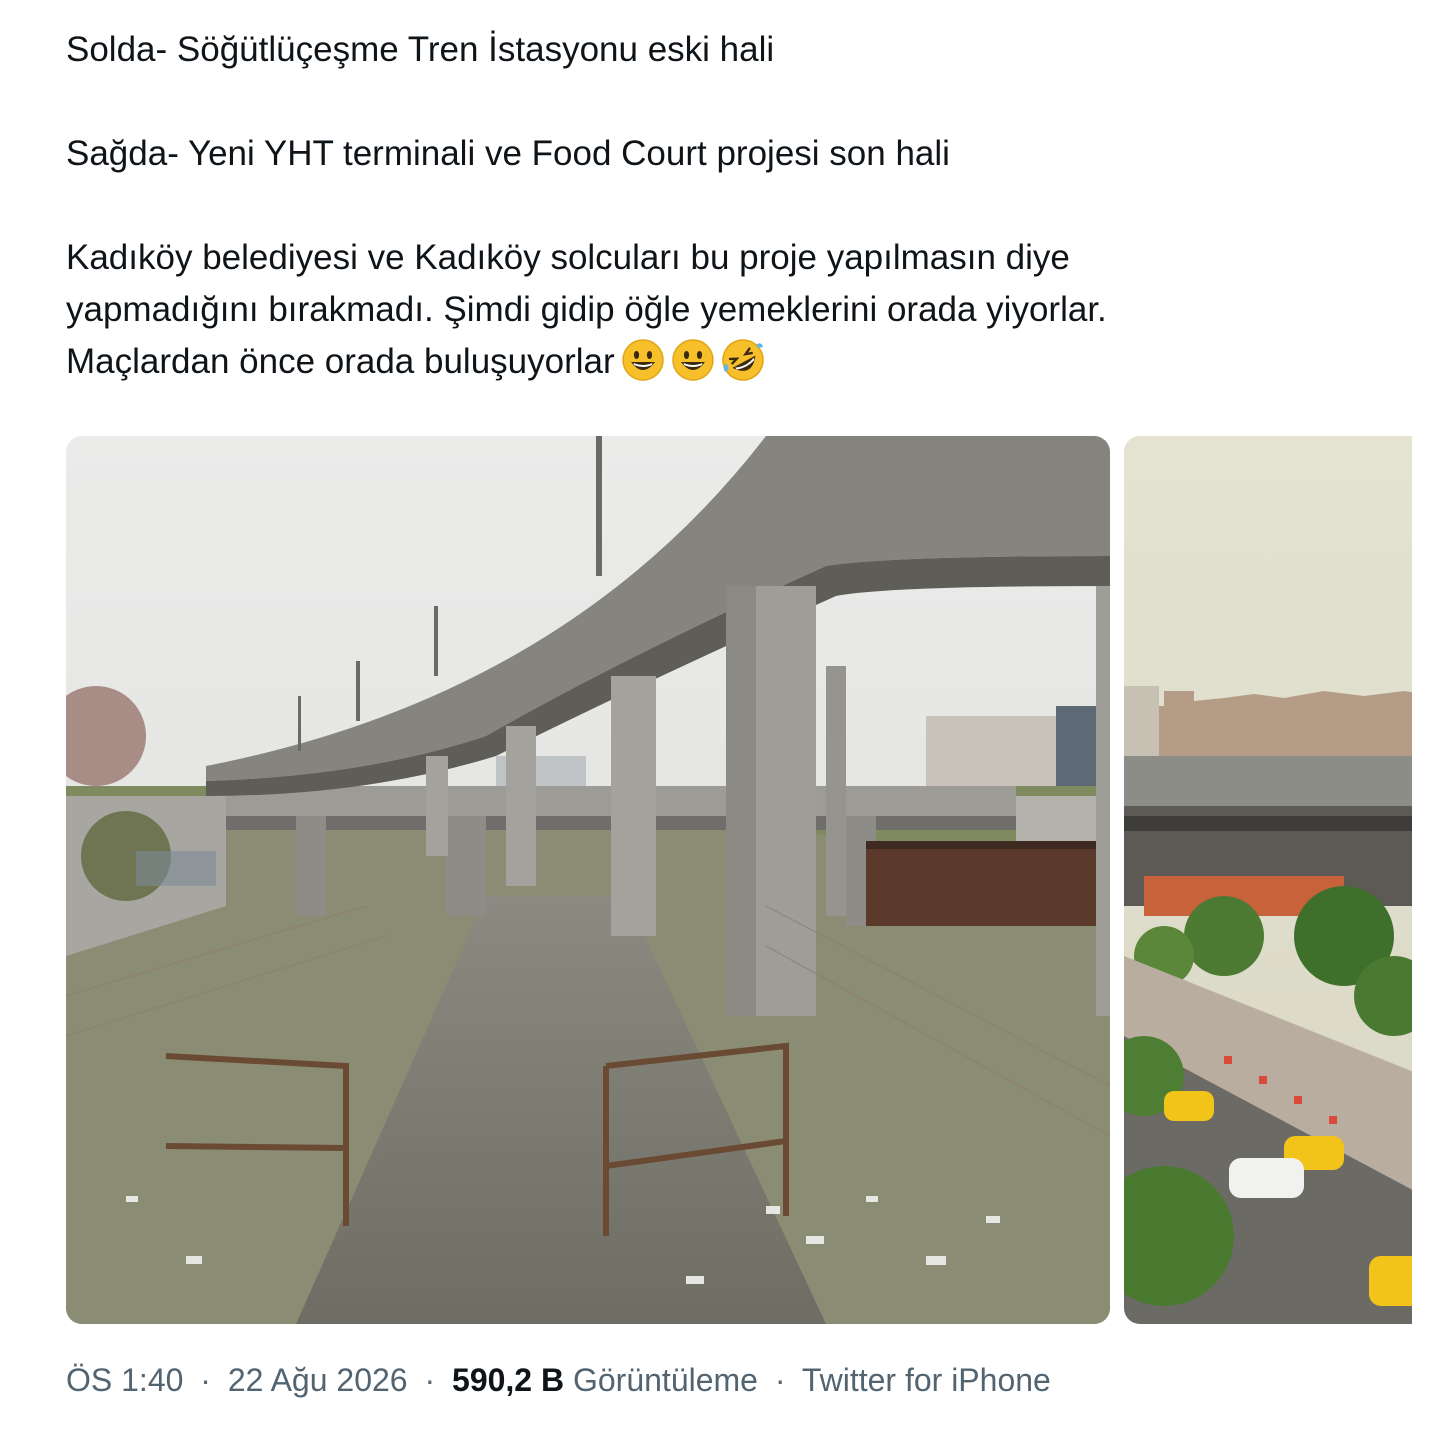 The height and width of the screenshot is (1440, 1440). I want to click on views-count: 590,2 B, so click(508, 1380).